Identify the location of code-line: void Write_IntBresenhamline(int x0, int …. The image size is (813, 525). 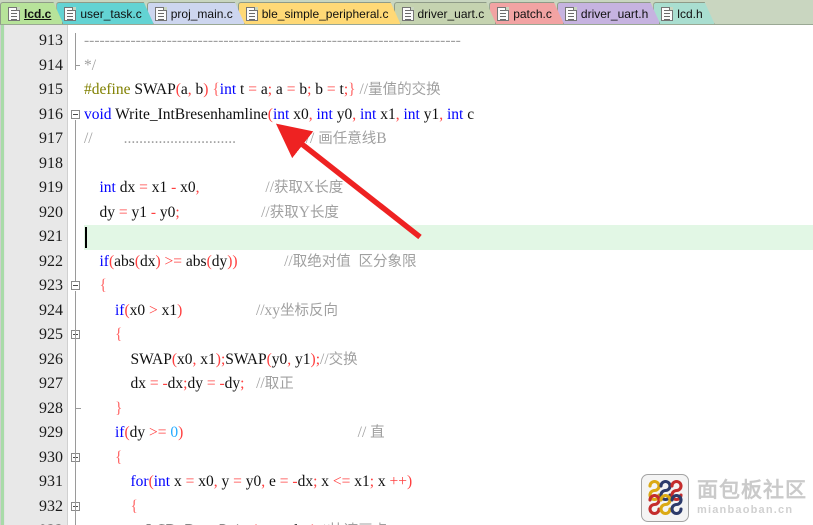
(448, 115).